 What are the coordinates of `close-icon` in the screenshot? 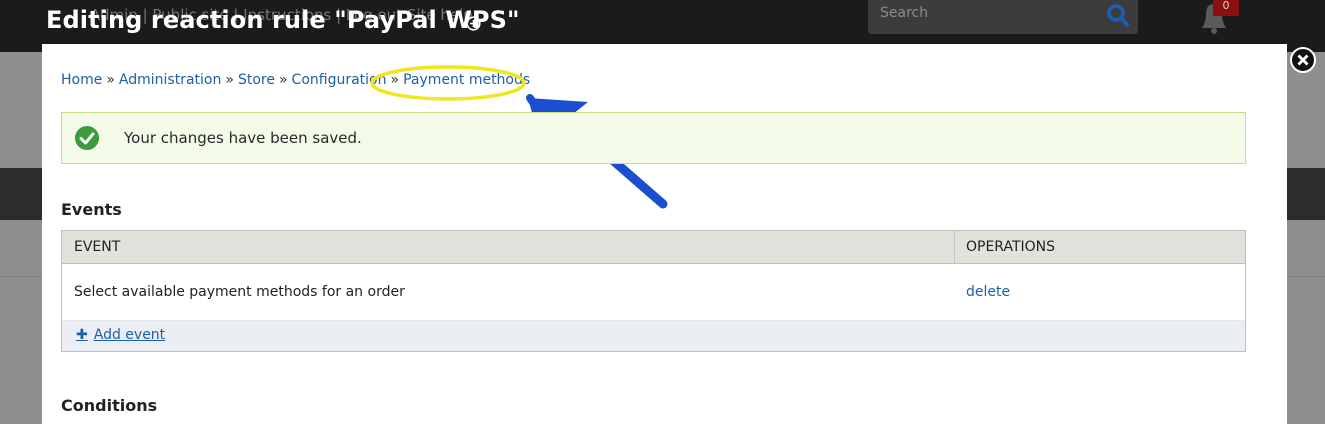 It's located at (1303, 60).